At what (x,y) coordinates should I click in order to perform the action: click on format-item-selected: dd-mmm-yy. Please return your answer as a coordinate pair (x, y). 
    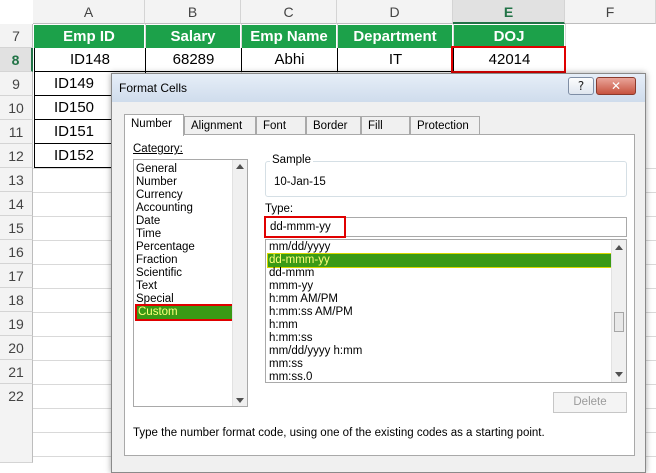
    Looking at the image, I should click on (440, 260).